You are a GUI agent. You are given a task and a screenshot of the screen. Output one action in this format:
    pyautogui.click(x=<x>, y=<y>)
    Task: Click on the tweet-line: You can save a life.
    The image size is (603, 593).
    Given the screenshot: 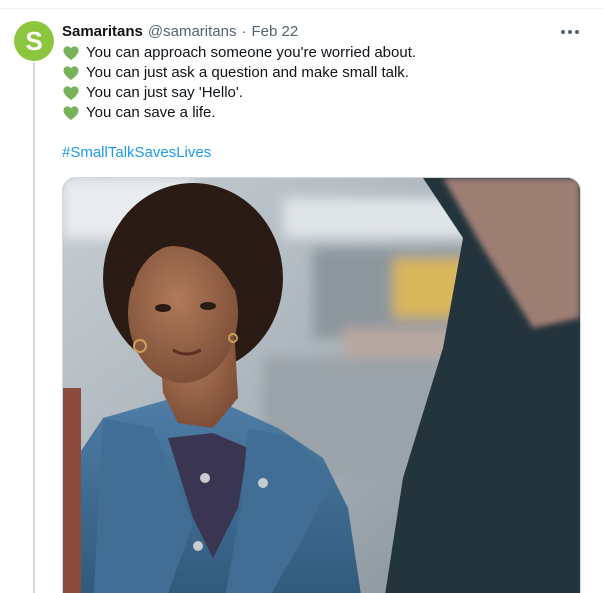 What is the action you would take?
    pyautogui.click(x=322, y=113)
    